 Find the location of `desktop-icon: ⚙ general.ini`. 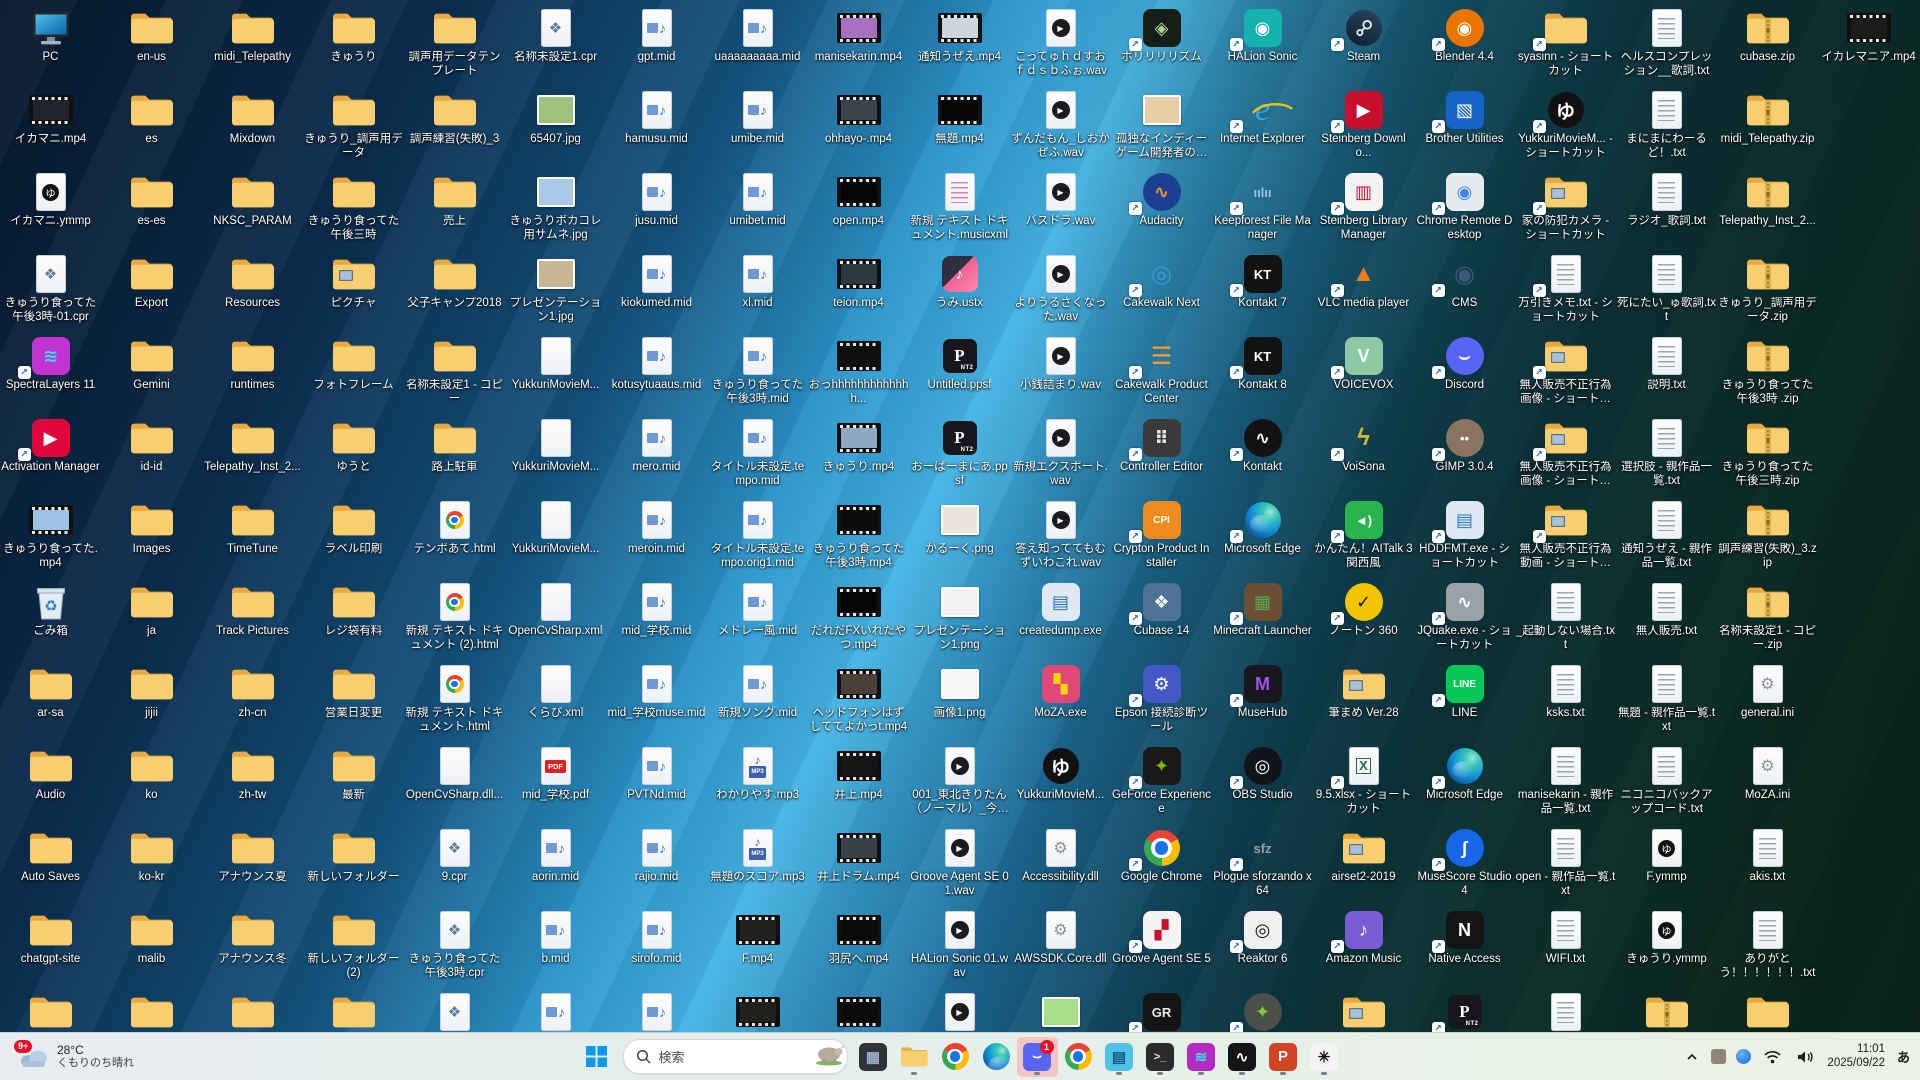

desktop-icon: ⚙ general.ini is located at coordinates (1767, 699).